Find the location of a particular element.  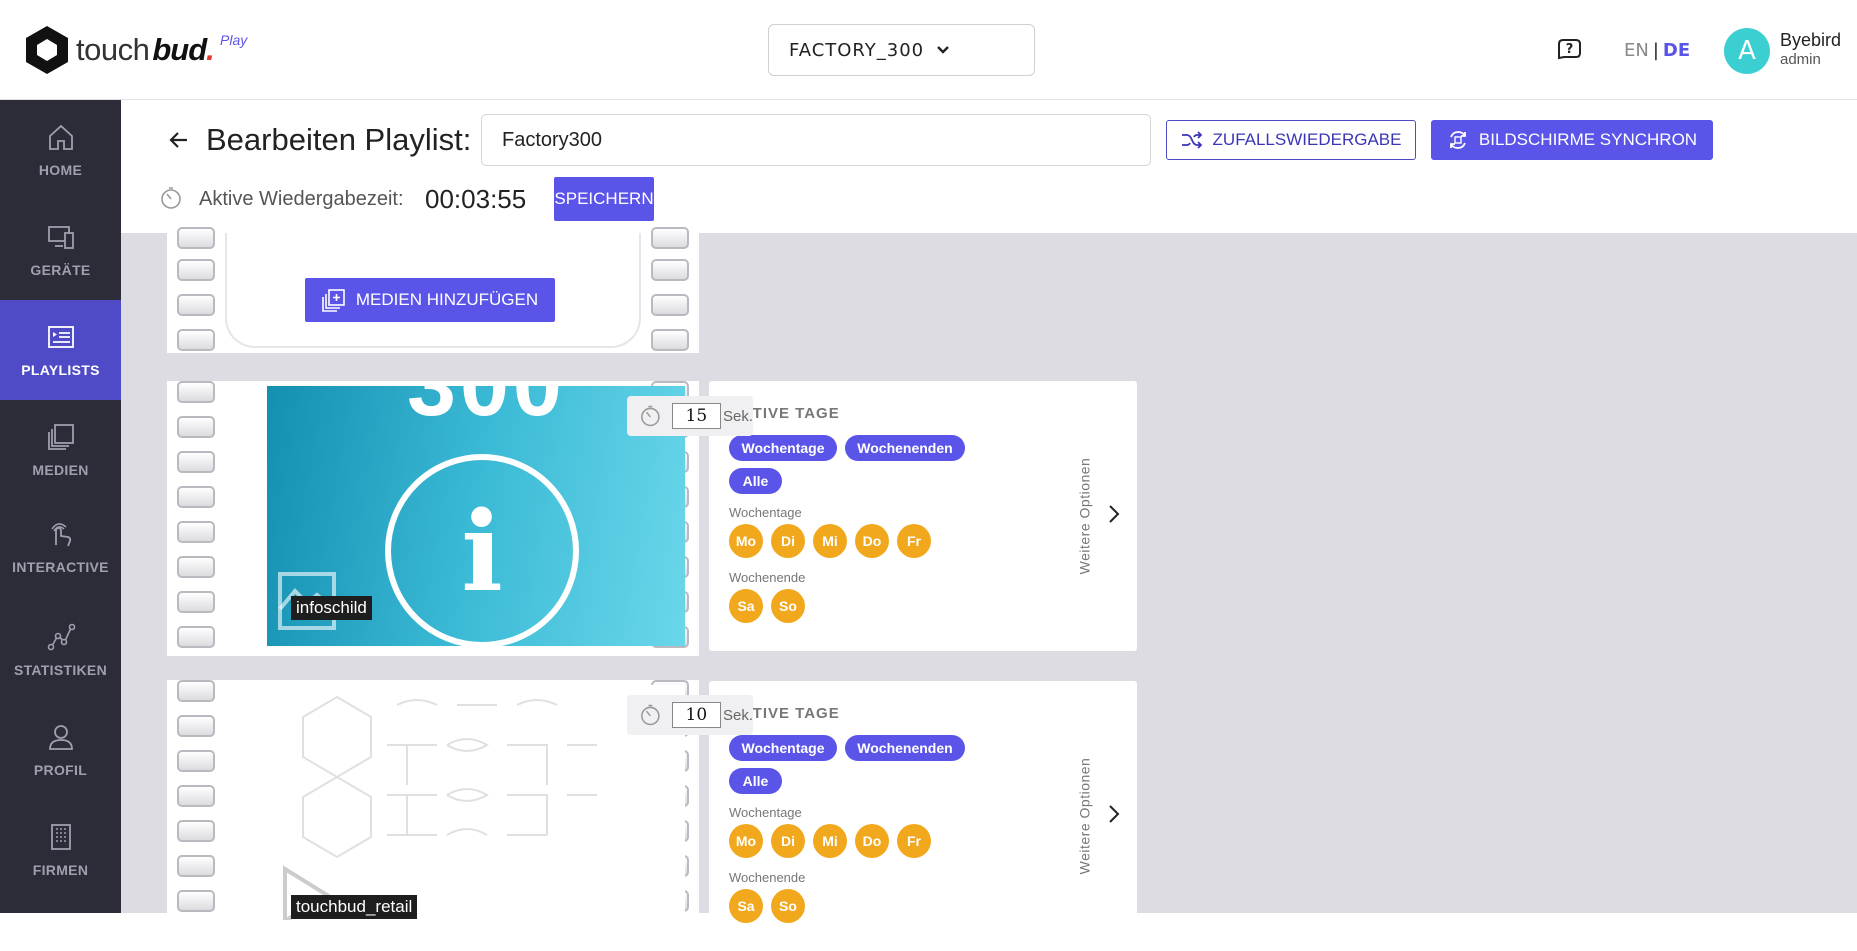

sidebar-item-home: HOME is located at coordinates (60, 150).